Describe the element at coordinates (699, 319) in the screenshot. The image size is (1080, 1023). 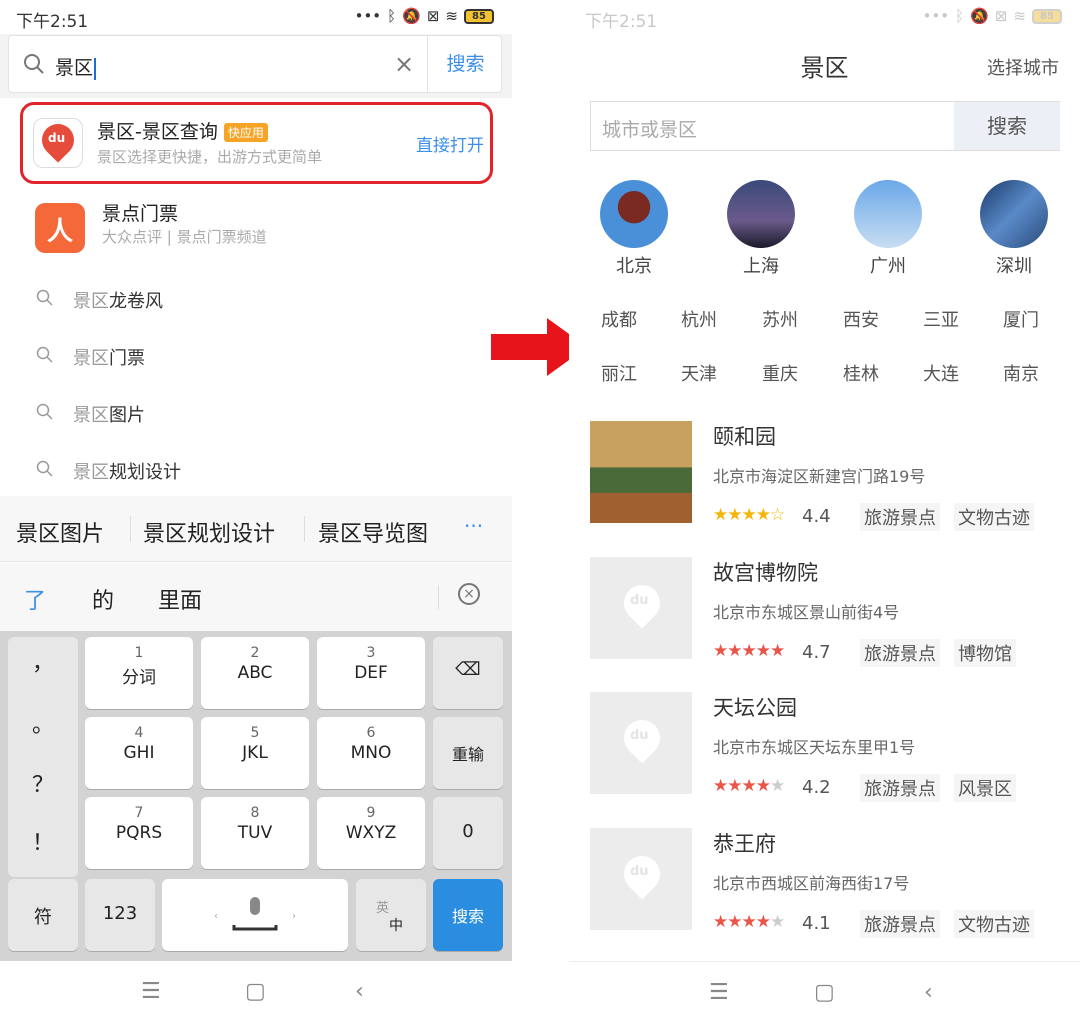
I see `city-link: 杭州` at that location.